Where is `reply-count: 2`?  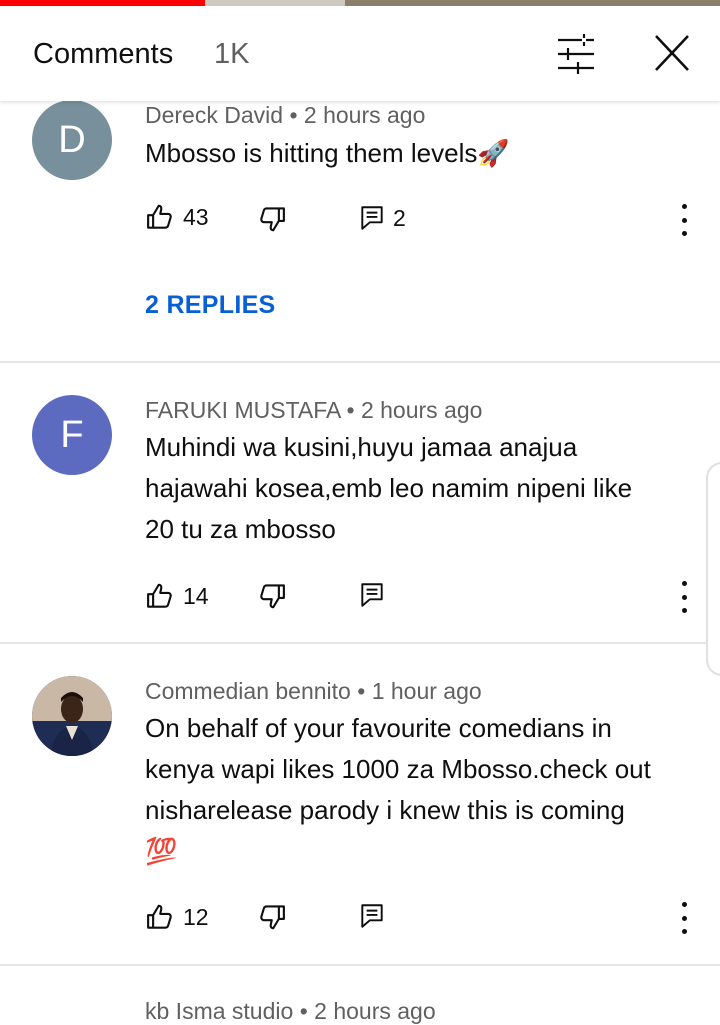
reply-count: 2 is located at coordinates (399, 217).